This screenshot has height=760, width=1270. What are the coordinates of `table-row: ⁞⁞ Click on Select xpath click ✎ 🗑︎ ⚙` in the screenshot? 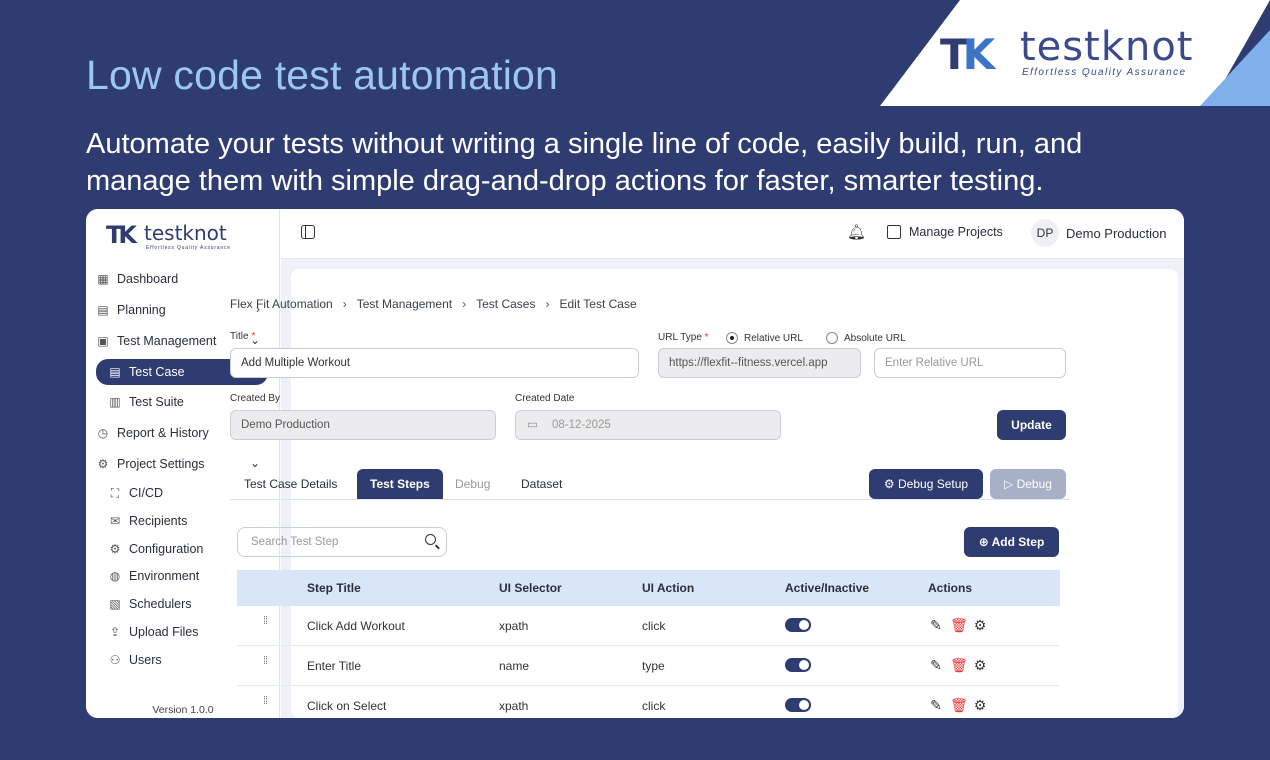 It's located at (648, 702).